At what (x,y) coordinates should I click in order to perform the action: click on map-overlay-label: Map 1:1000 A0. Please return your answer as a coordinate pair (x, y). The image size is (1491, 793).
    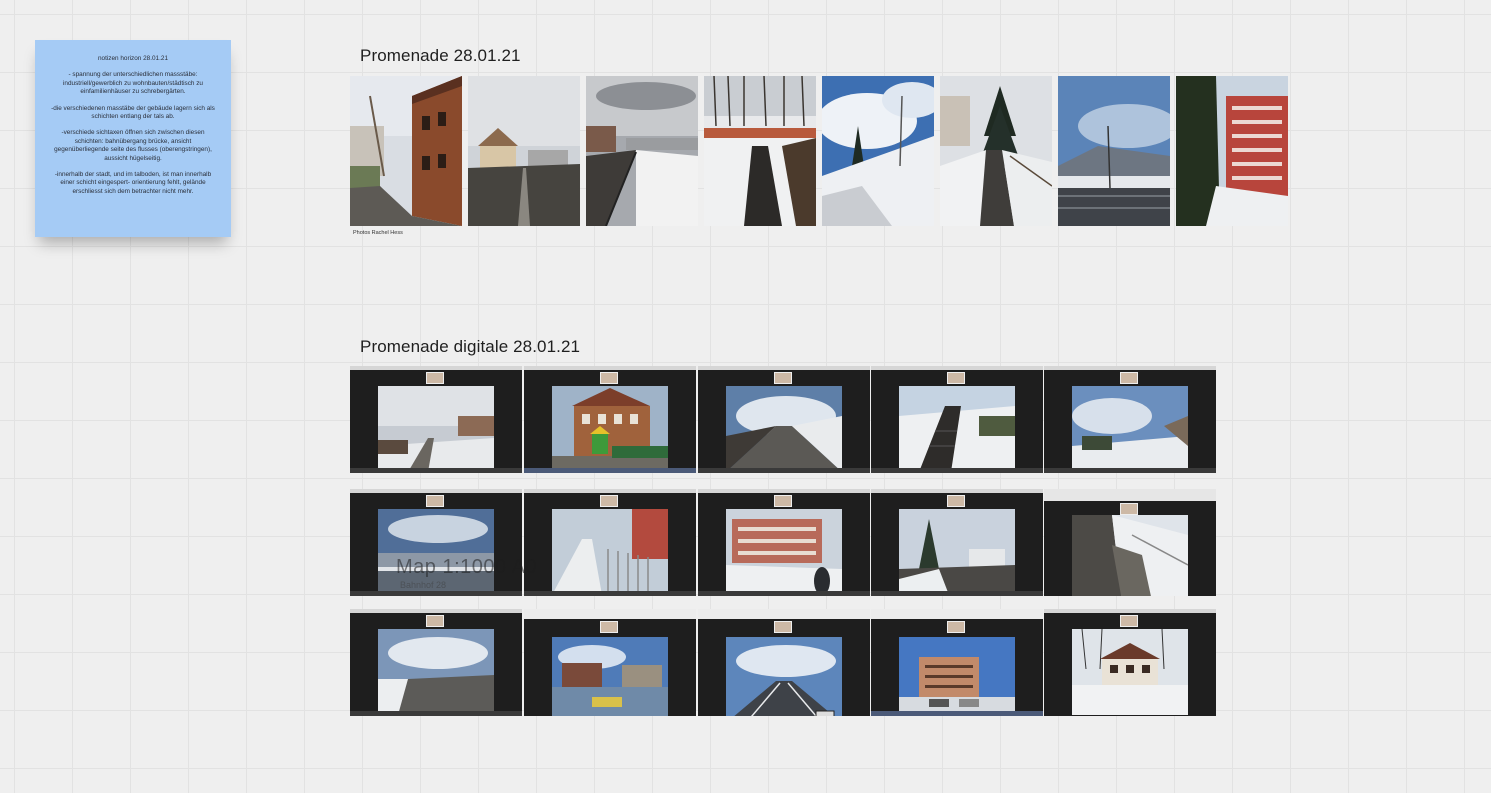
    Looking at the image, I should click on (466, 567).